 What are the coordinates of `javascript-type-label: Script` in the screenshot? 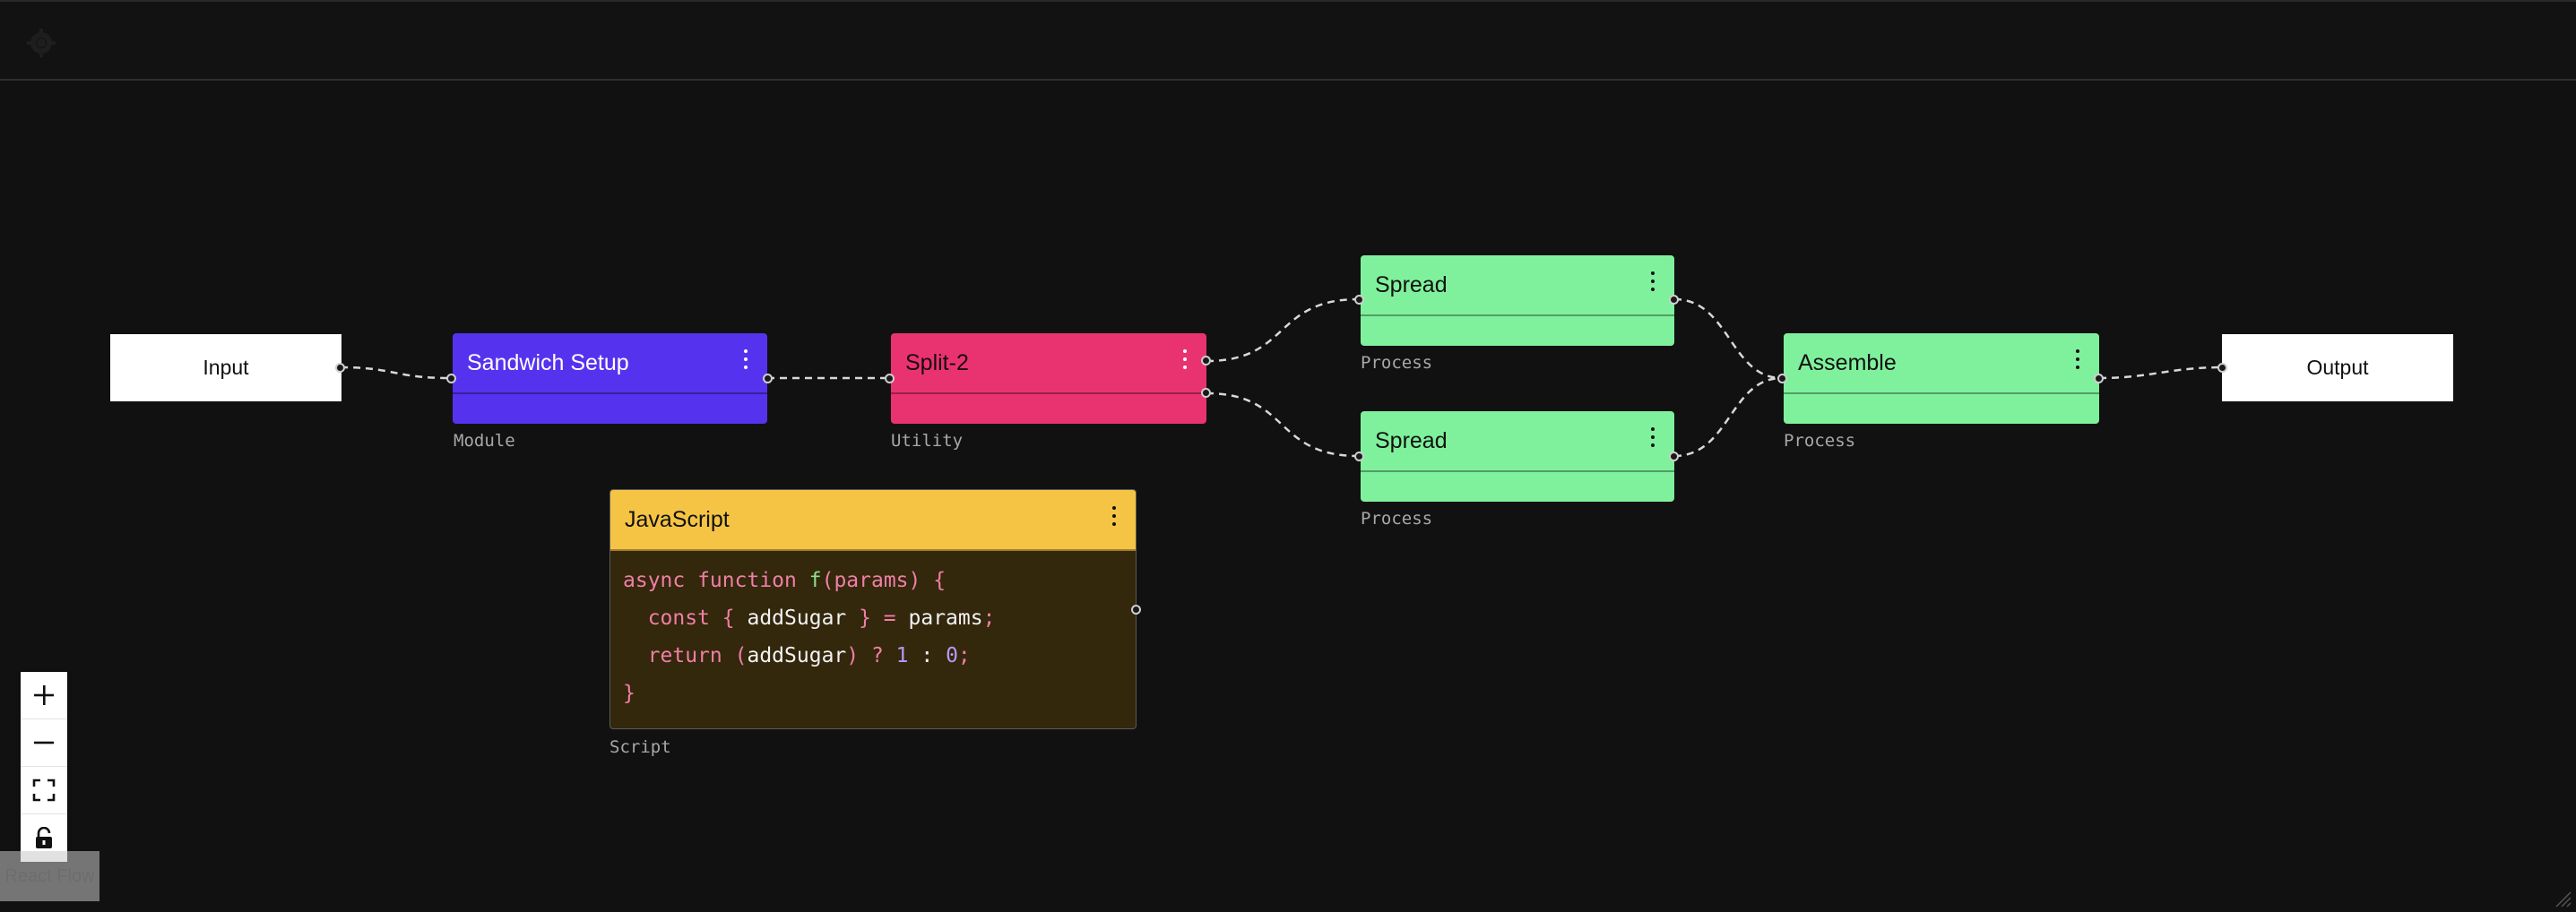 It's located at (640, 747).